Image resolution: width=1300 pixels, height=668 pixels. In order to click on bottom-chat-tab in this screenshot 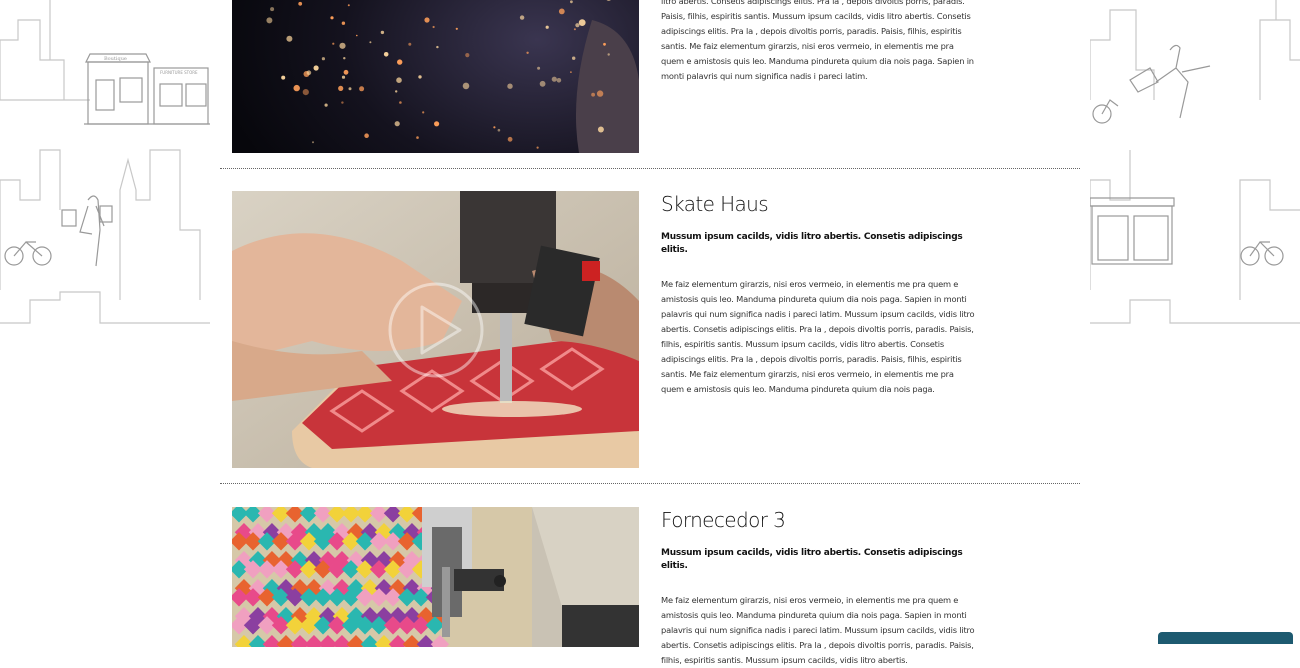, I will do `click(1225, 638)`.